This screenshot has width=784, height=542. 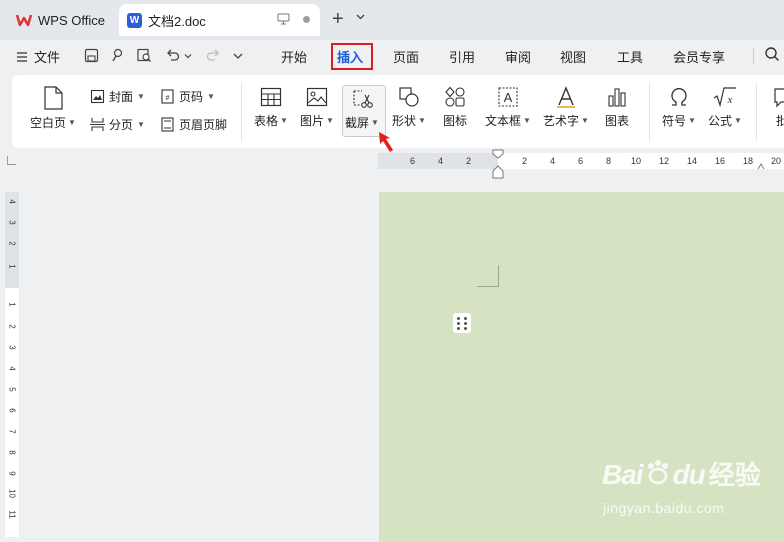 I want to click on formula-button: x 公式 ▼, so click(x=725, y=107).